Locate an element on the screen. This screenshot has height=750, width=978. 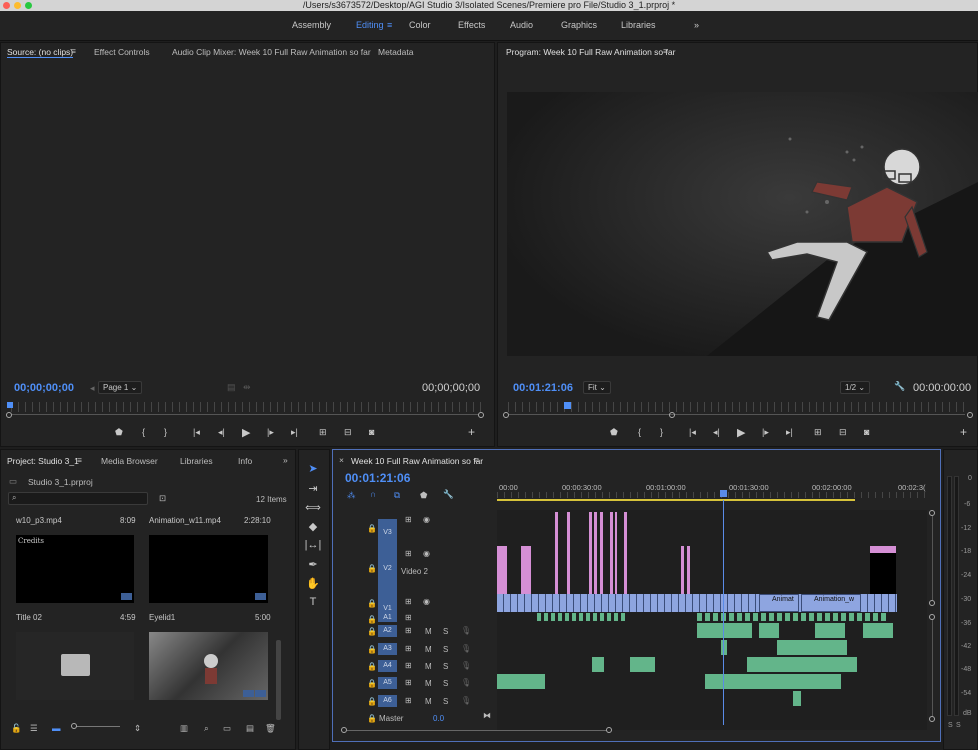
source-timecode-in: 00;00;00;00 is located at coordinates (44, 388).